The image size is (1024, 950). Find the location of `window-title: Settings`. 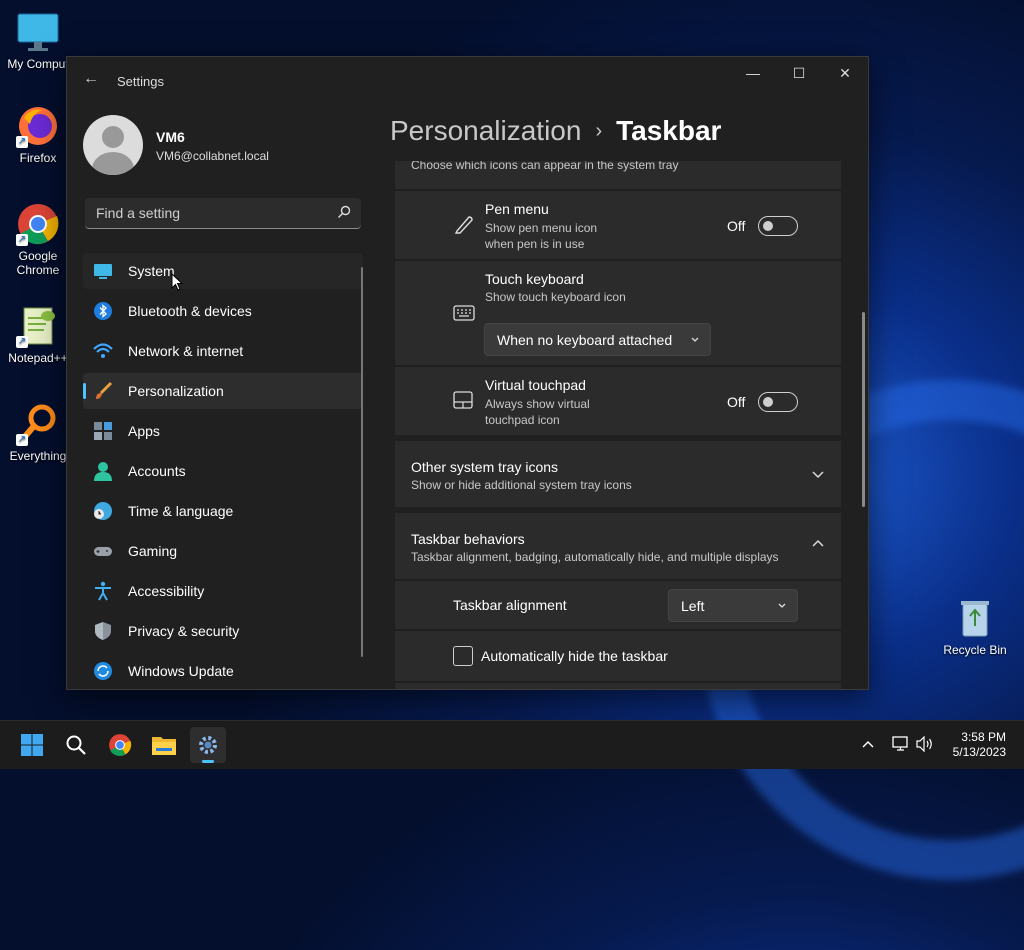

window-title: Settings is located at coordinates (140, 81).